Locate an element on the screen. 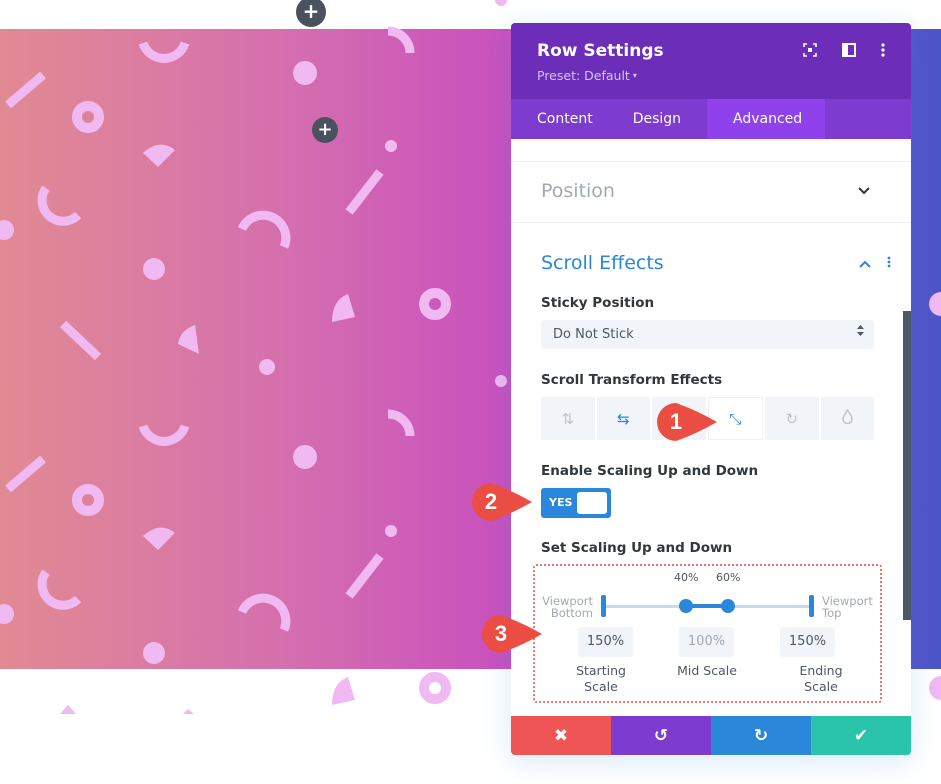 The image size is (941, 784). effect-horizontal-motion: ⇆ is located at coordinates (623, 418).